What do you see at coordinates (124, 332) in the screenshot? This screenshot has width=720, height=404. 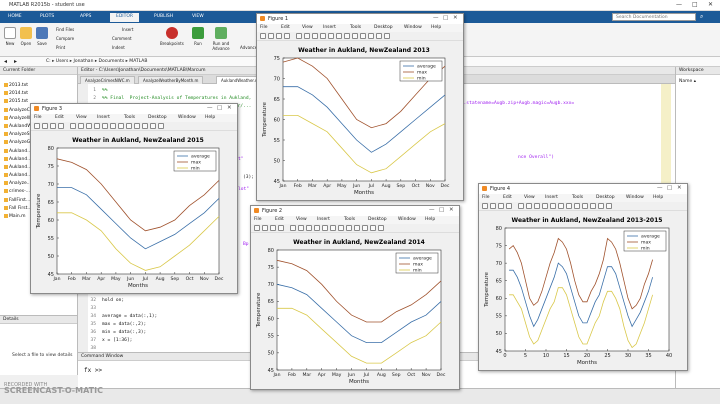 I see `code-line: min = data(:,3);` at bounding box center [124, 332].